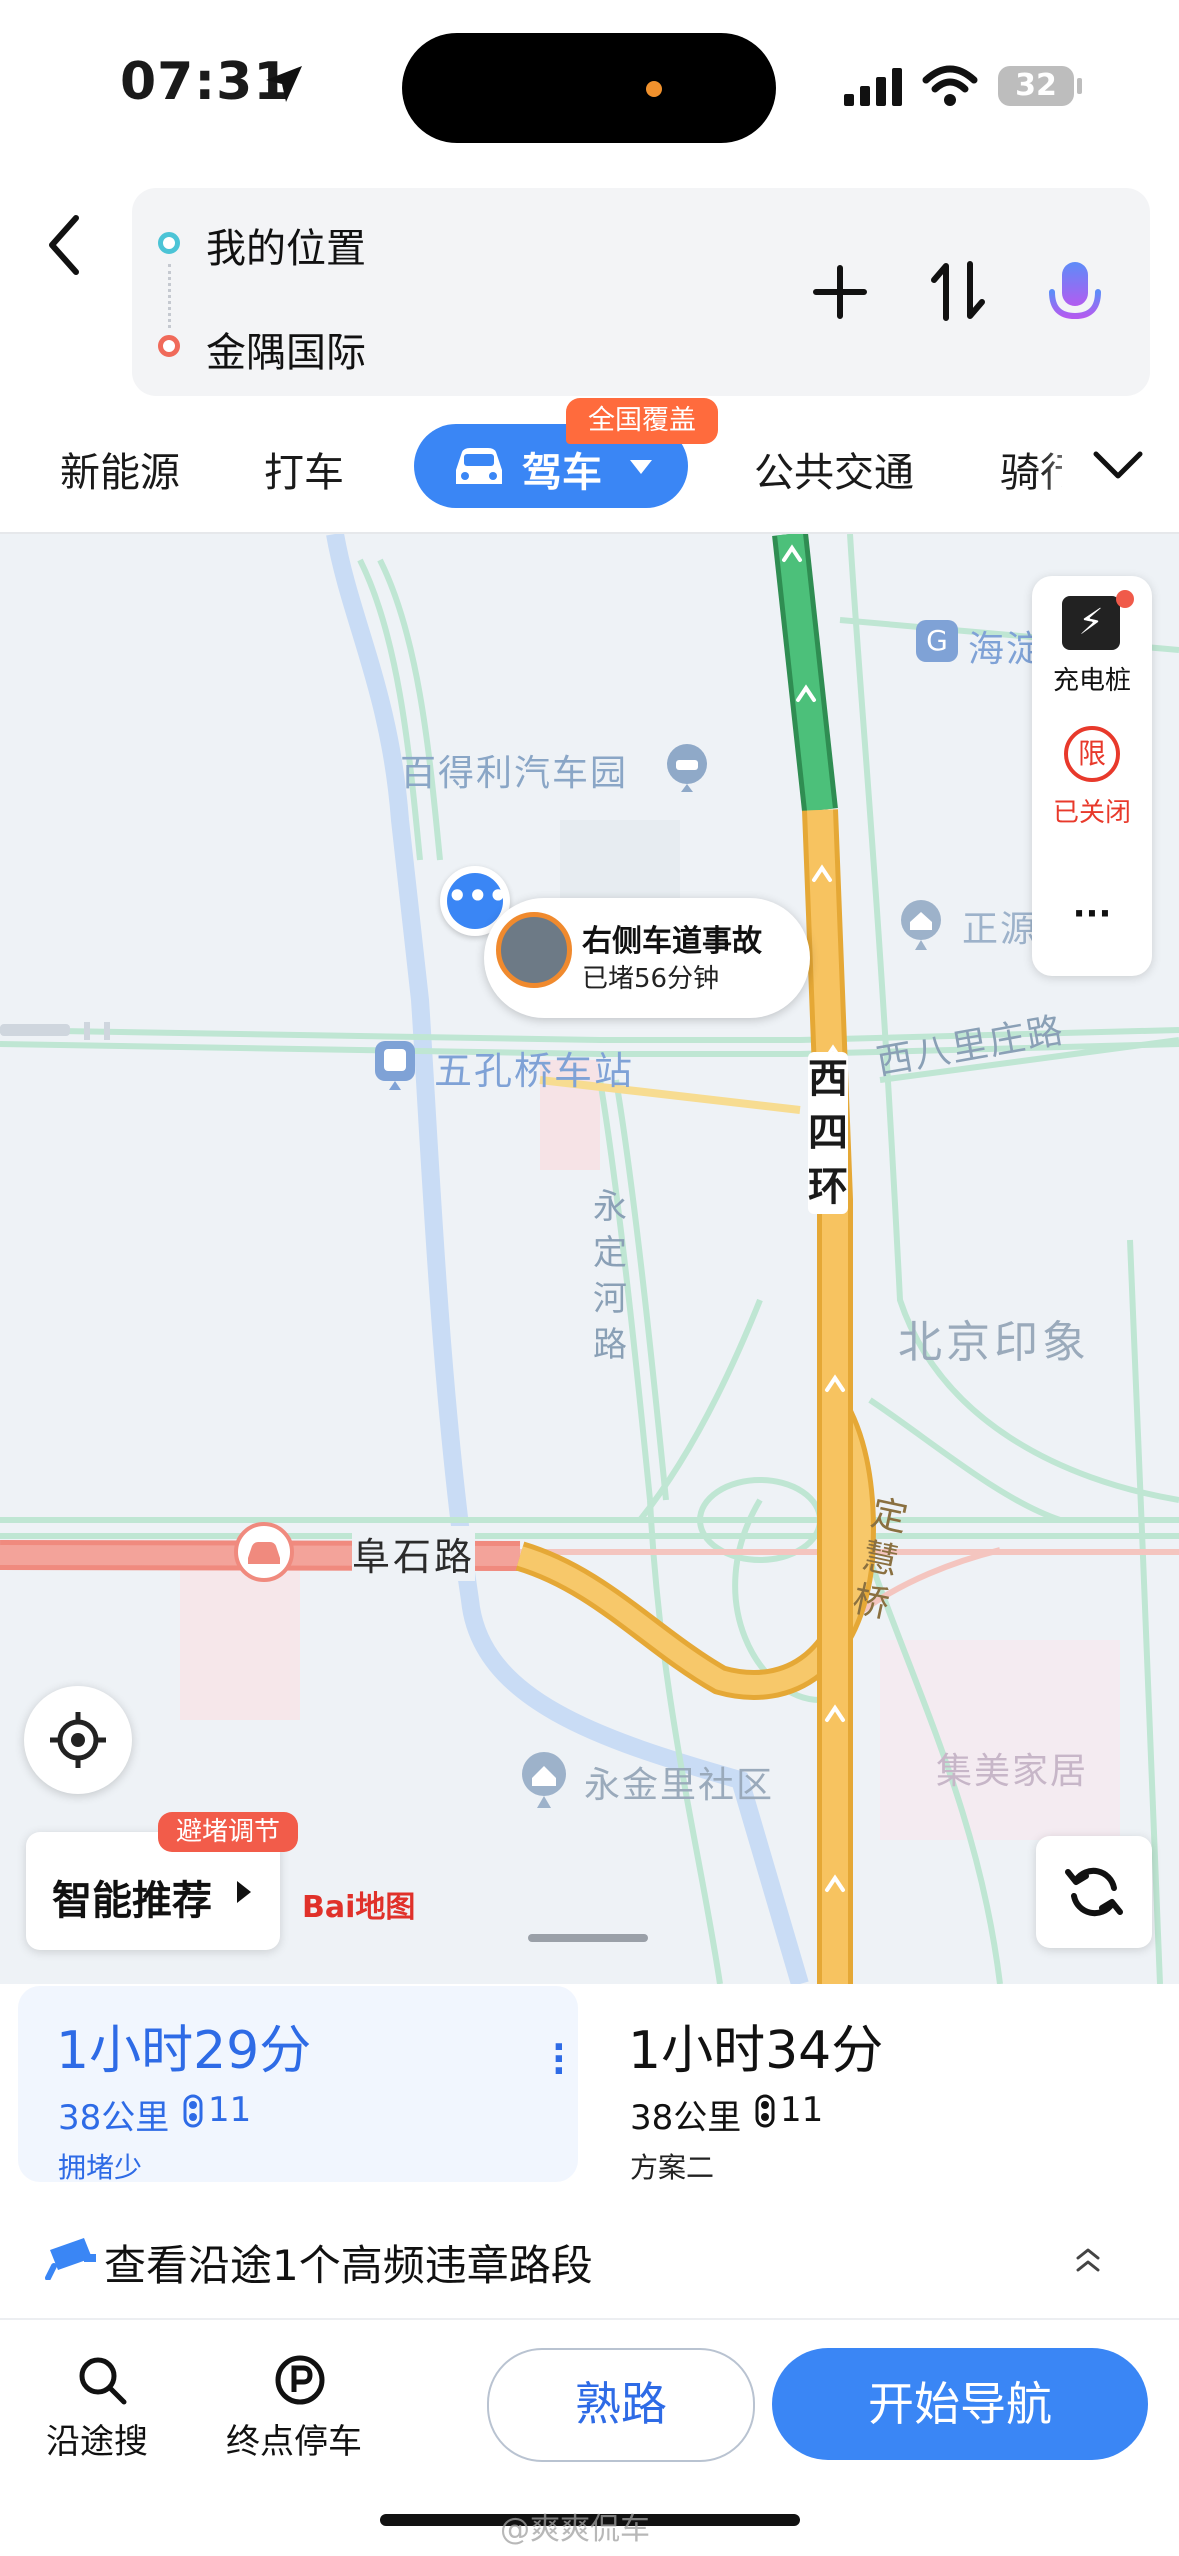 The image size is (1179, 2556). What do you see at coordinates (937, 641) in the screenshot?
I see `university-pin-icon: G` at bounding box center [937, 641].